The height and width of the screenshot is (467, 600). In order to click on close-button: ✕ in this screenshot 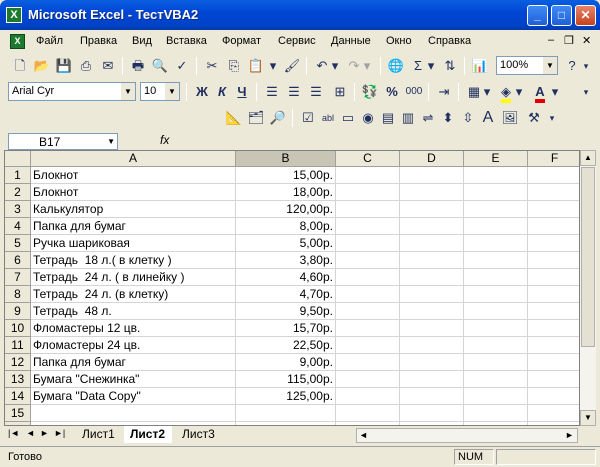, I will do `click(585, 15)`.